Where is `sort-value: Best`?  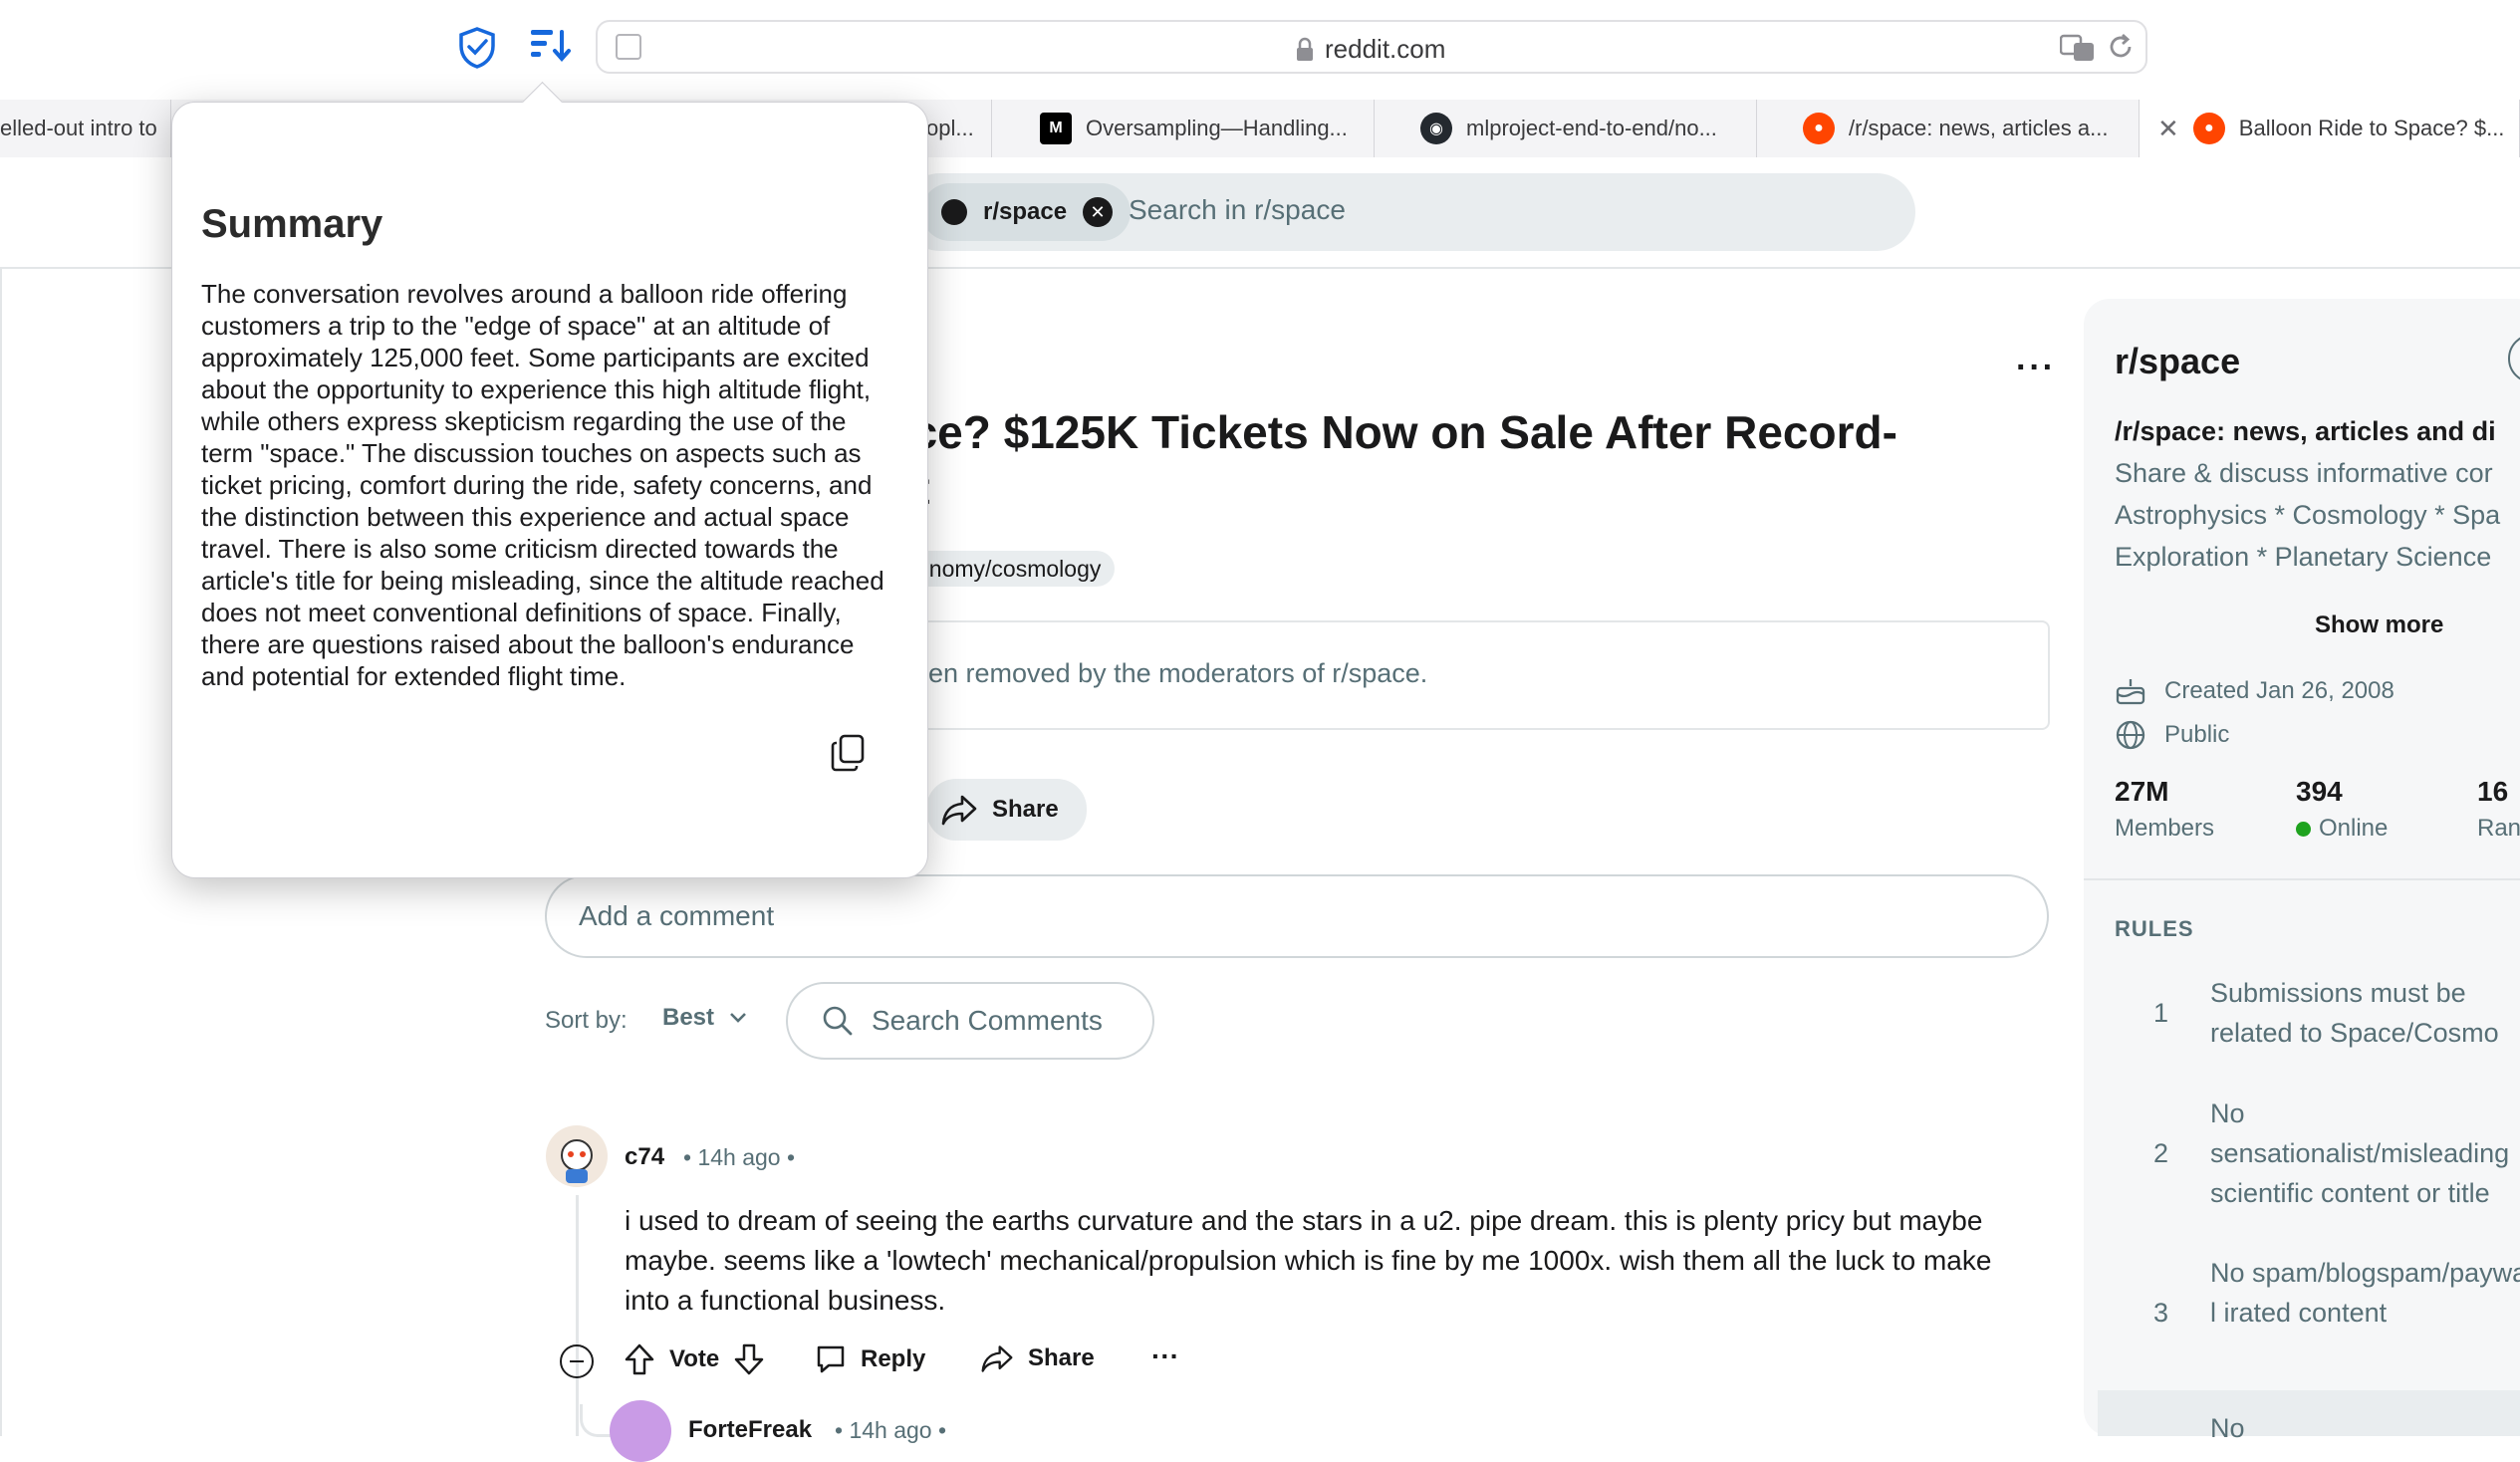 sort-value: Best is located at coordinates (688, 1017).